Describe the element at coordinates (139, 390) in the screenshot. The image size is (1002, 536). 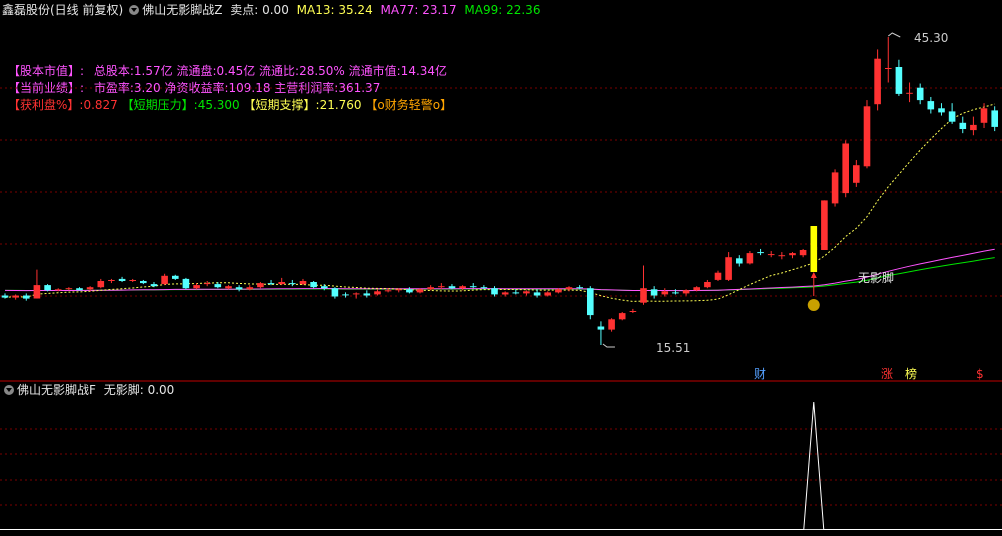
I see `sub-indicator-value: 无影脚: 0.00` at that location.